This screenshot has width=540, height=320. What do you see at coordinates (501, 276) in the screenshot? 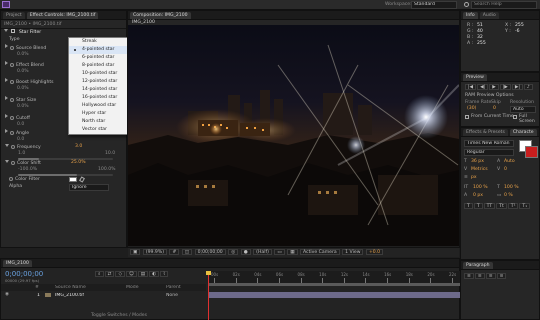
I see `justify-icon: ≡` at bounding box center [501, 276].